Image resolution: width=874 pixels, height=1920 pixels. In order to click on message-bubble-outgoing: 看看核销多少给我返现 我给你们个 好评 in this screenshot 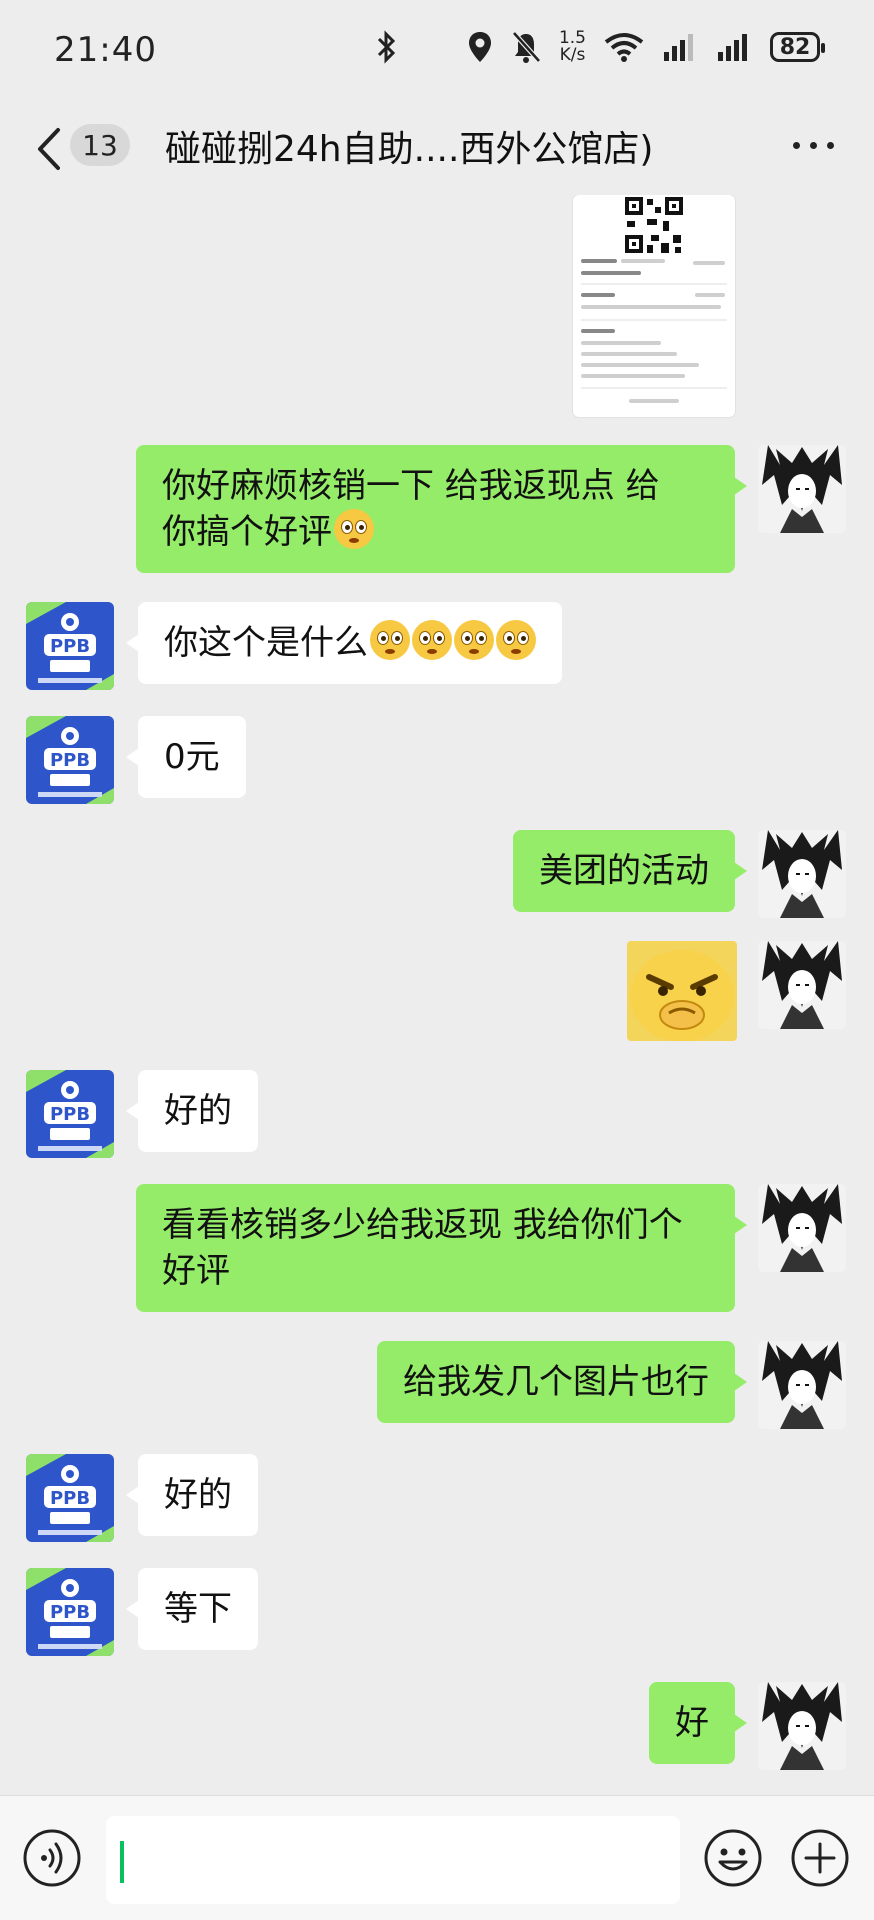, I will do `click(441, 1248)`.